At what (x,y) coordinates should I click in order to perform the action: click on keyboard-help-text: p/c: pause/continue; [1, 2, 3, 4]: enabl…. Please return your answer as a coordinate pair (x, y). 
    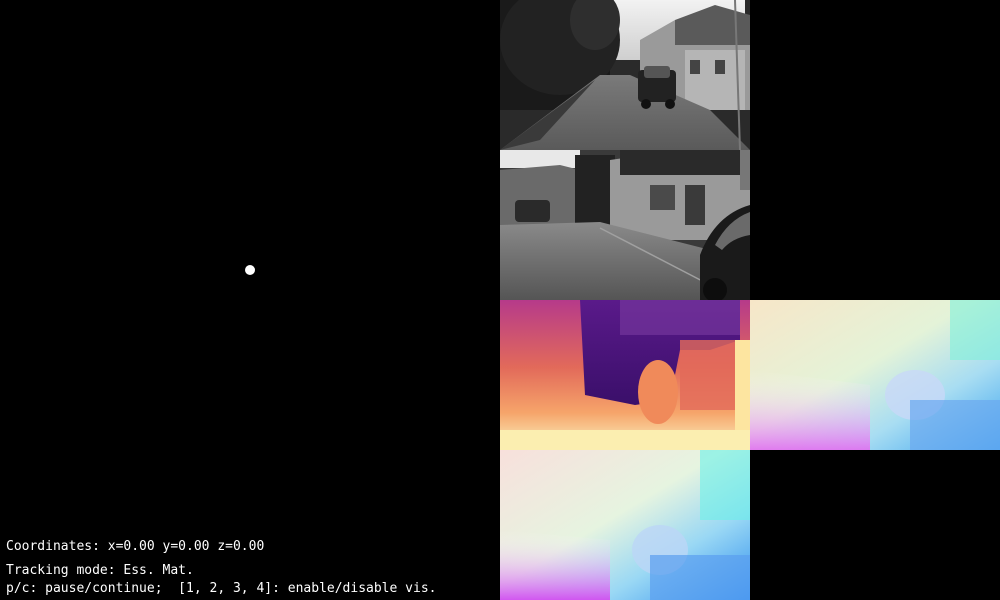
    Looking at the image, I should click on (221, 588).